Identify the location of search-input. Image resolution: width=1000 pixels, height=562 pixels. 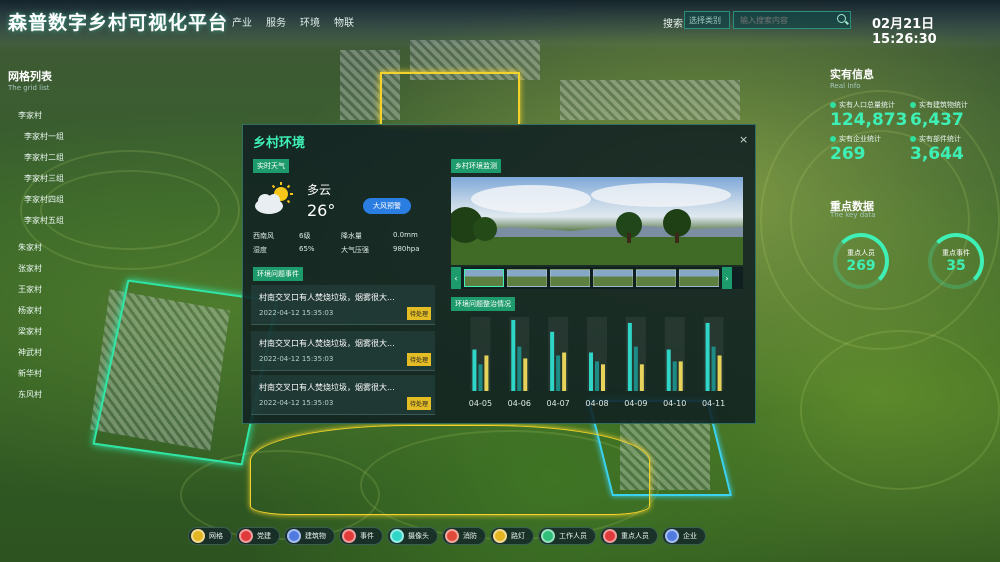
(792, 20).